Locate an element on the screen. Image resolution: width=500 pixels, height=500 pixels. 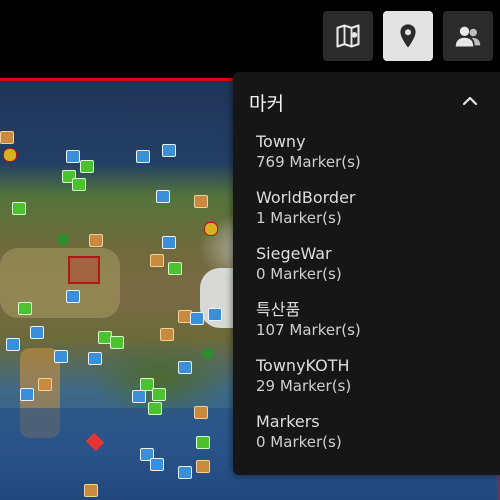
marker-layer-count: 29 Marker(s) is located at coordinates (304, 386).